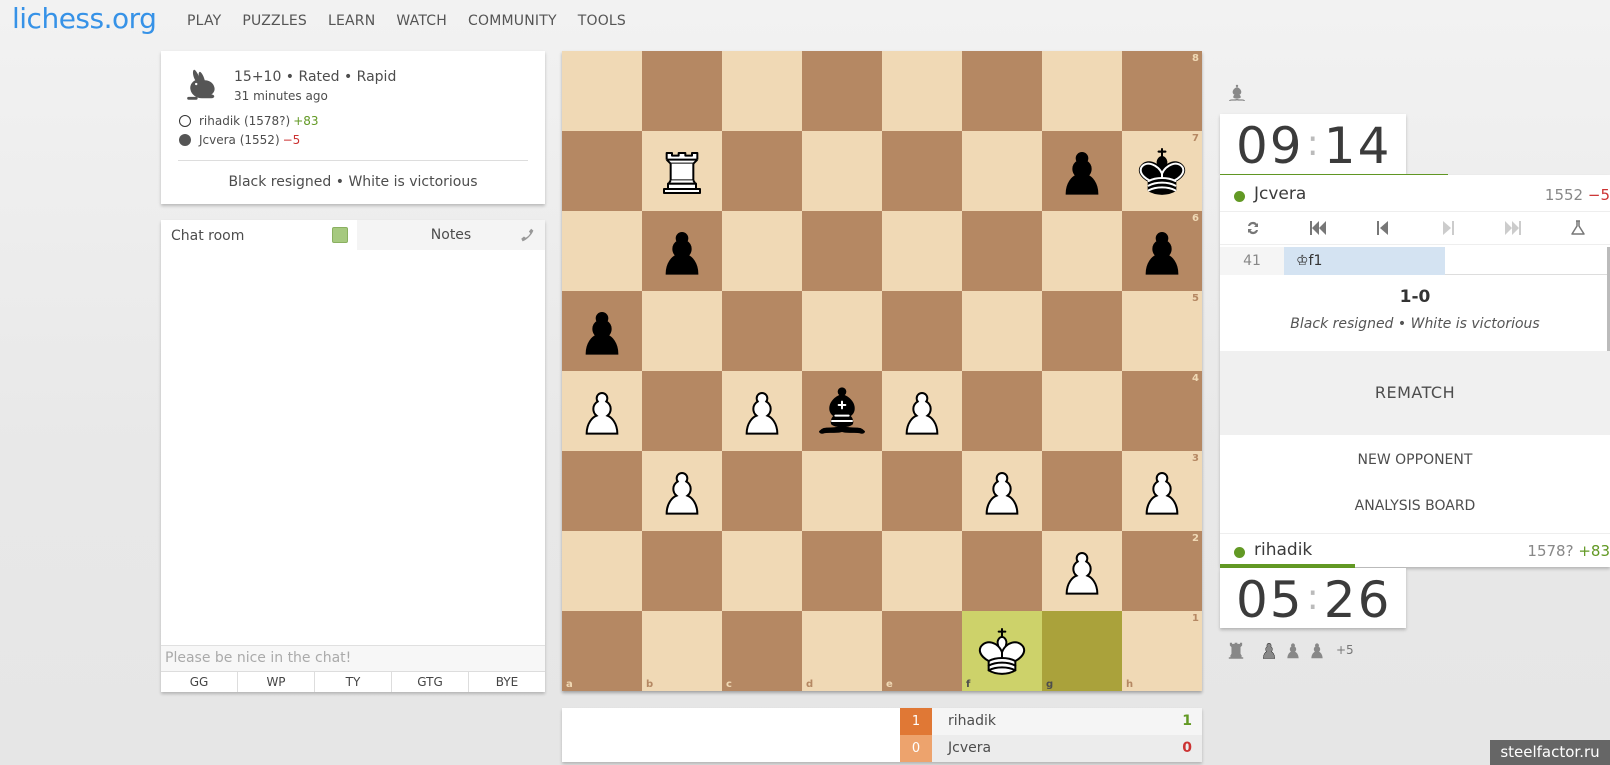 This screenshot has width=1610, height=765. What do you see at coordinates (682, 571) in the screenshot?
I see `square-b2` at bounding box center [682, 571].